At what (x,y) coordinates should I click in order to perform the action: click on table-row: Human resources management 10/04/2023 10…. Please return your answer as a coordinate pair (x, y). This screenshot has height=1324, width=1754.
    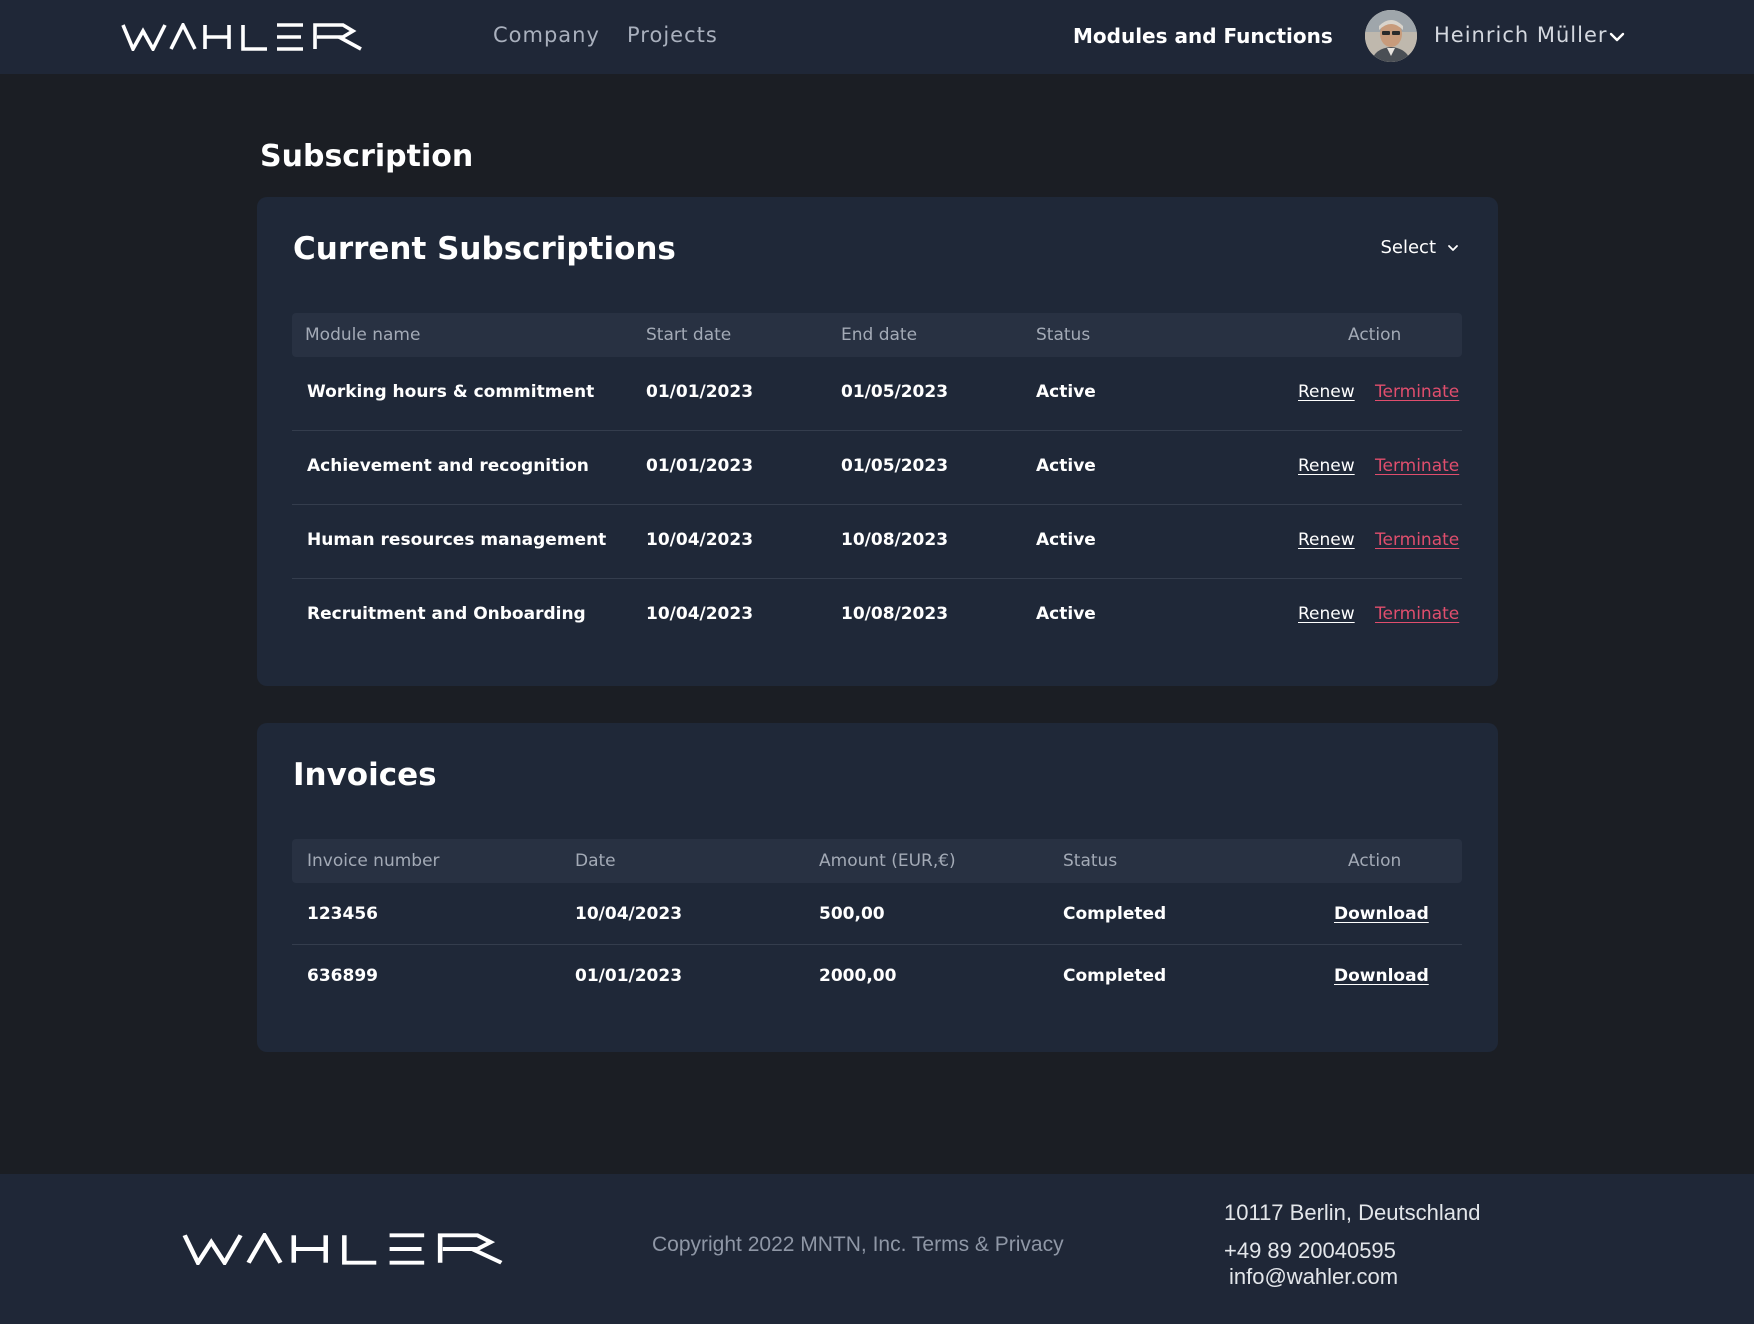
    Looking at the image, I should click on (877, 542).